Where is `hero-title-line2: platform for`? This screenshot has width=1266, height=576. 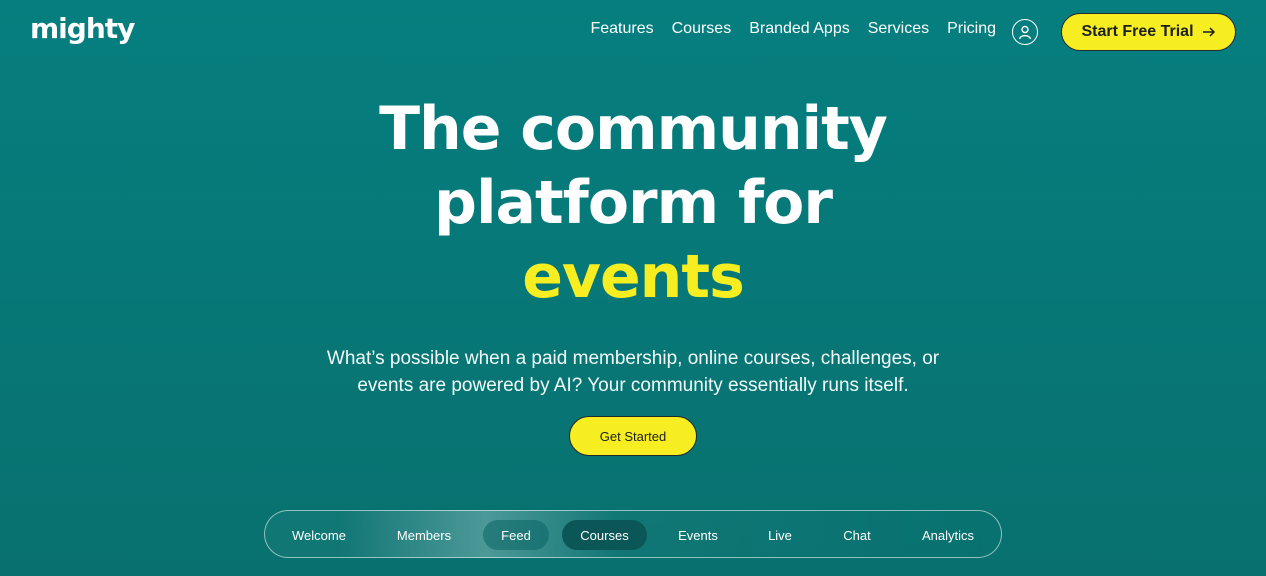 hero-title-line2: platform for is located at coordinates (633, 203).